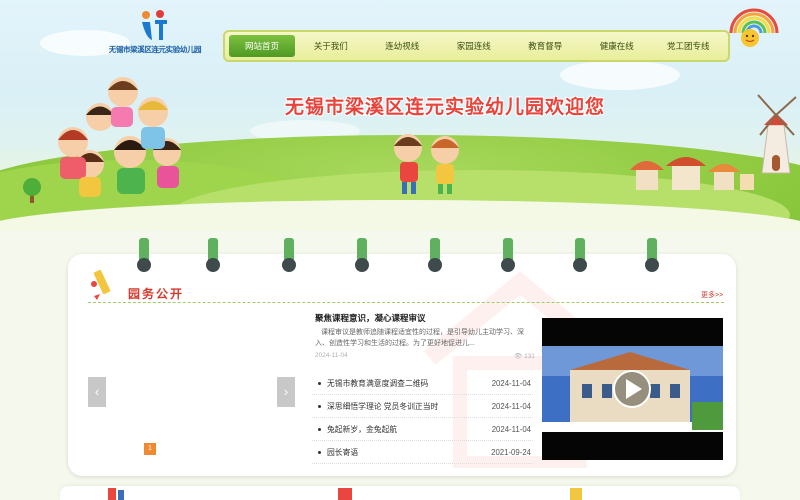 The image size is (800, 500). I want to click on site-logo: 无锡市梁溪区连元实验幼儿园, so click(155, 34).